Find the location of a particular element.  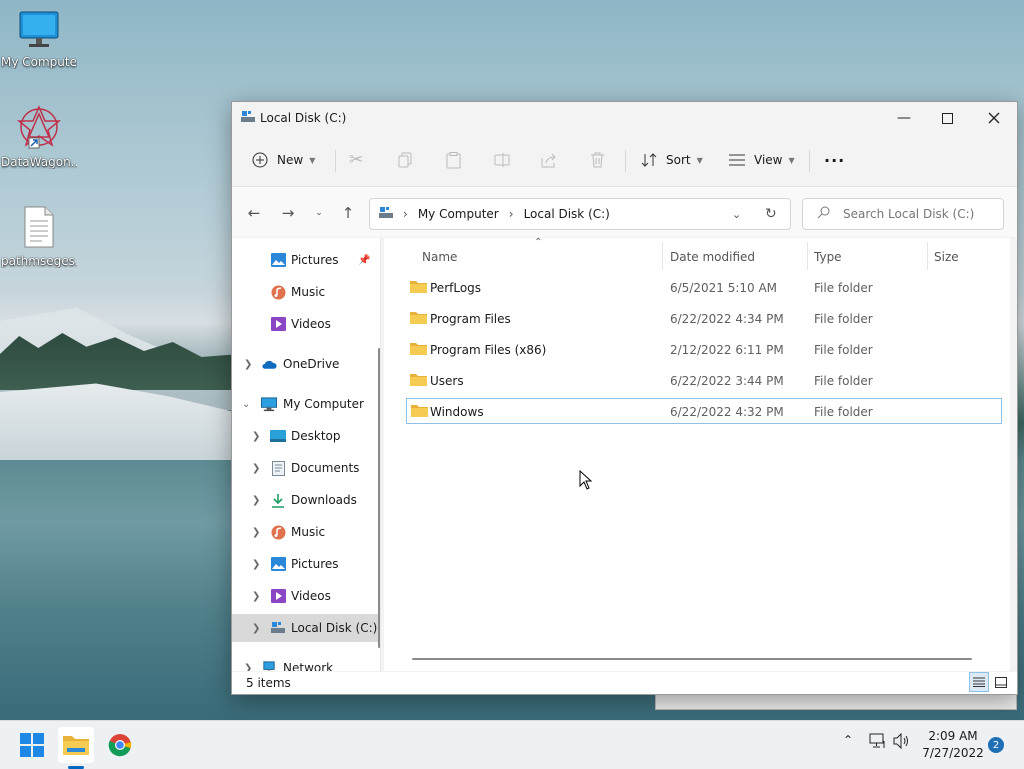

column-header-date: Date modified is located at coordinates (712, 257).